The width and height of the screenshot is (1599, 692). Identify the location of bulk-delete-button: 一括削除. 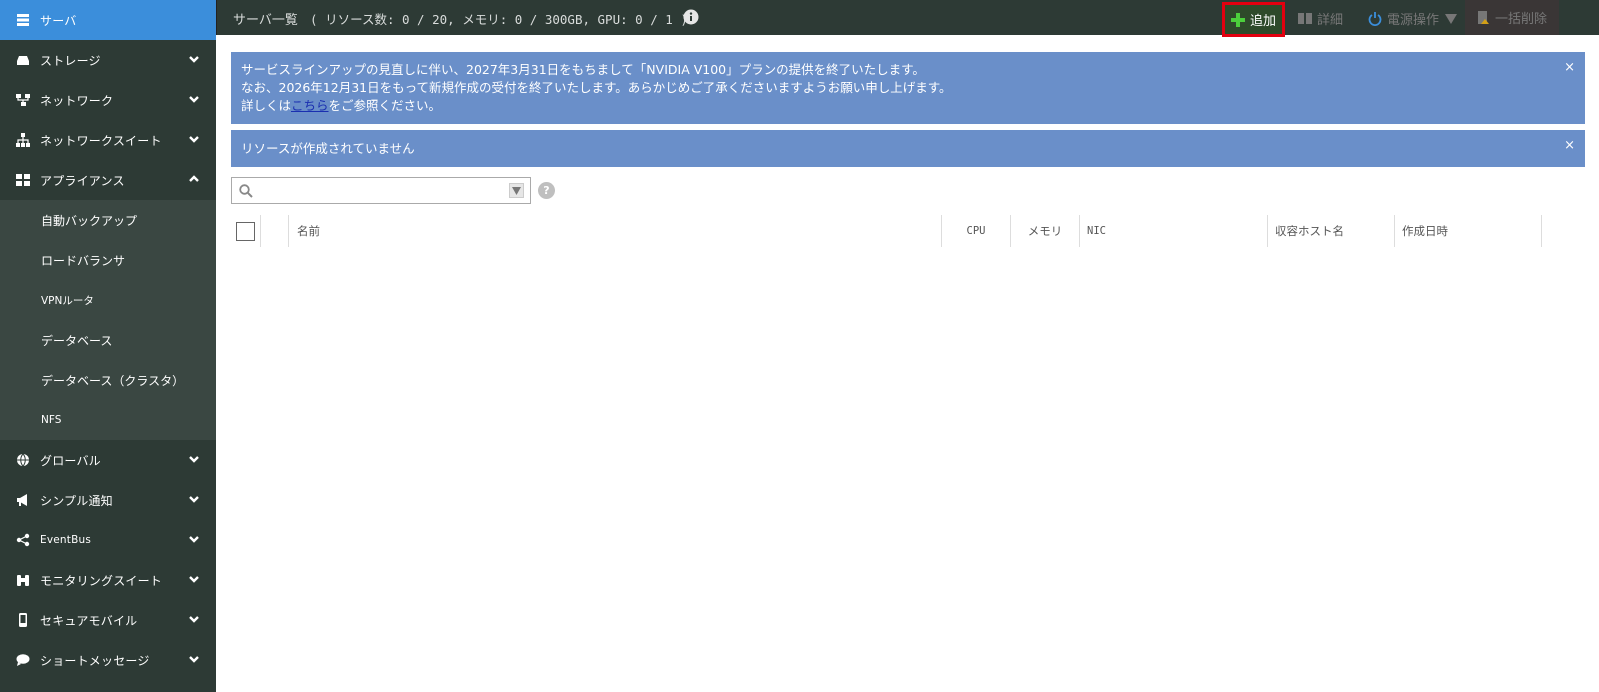
(1512, 17).